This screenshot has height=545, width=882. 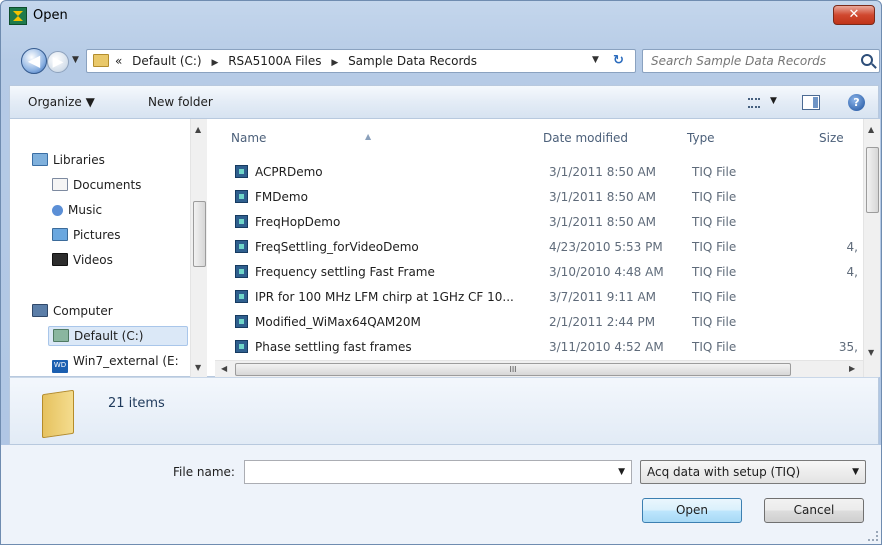 What do you see at coordinates (595, 60) in the screenshot?
I see `address-dropdown-icon: ▼` at bounding box center [595, 60].